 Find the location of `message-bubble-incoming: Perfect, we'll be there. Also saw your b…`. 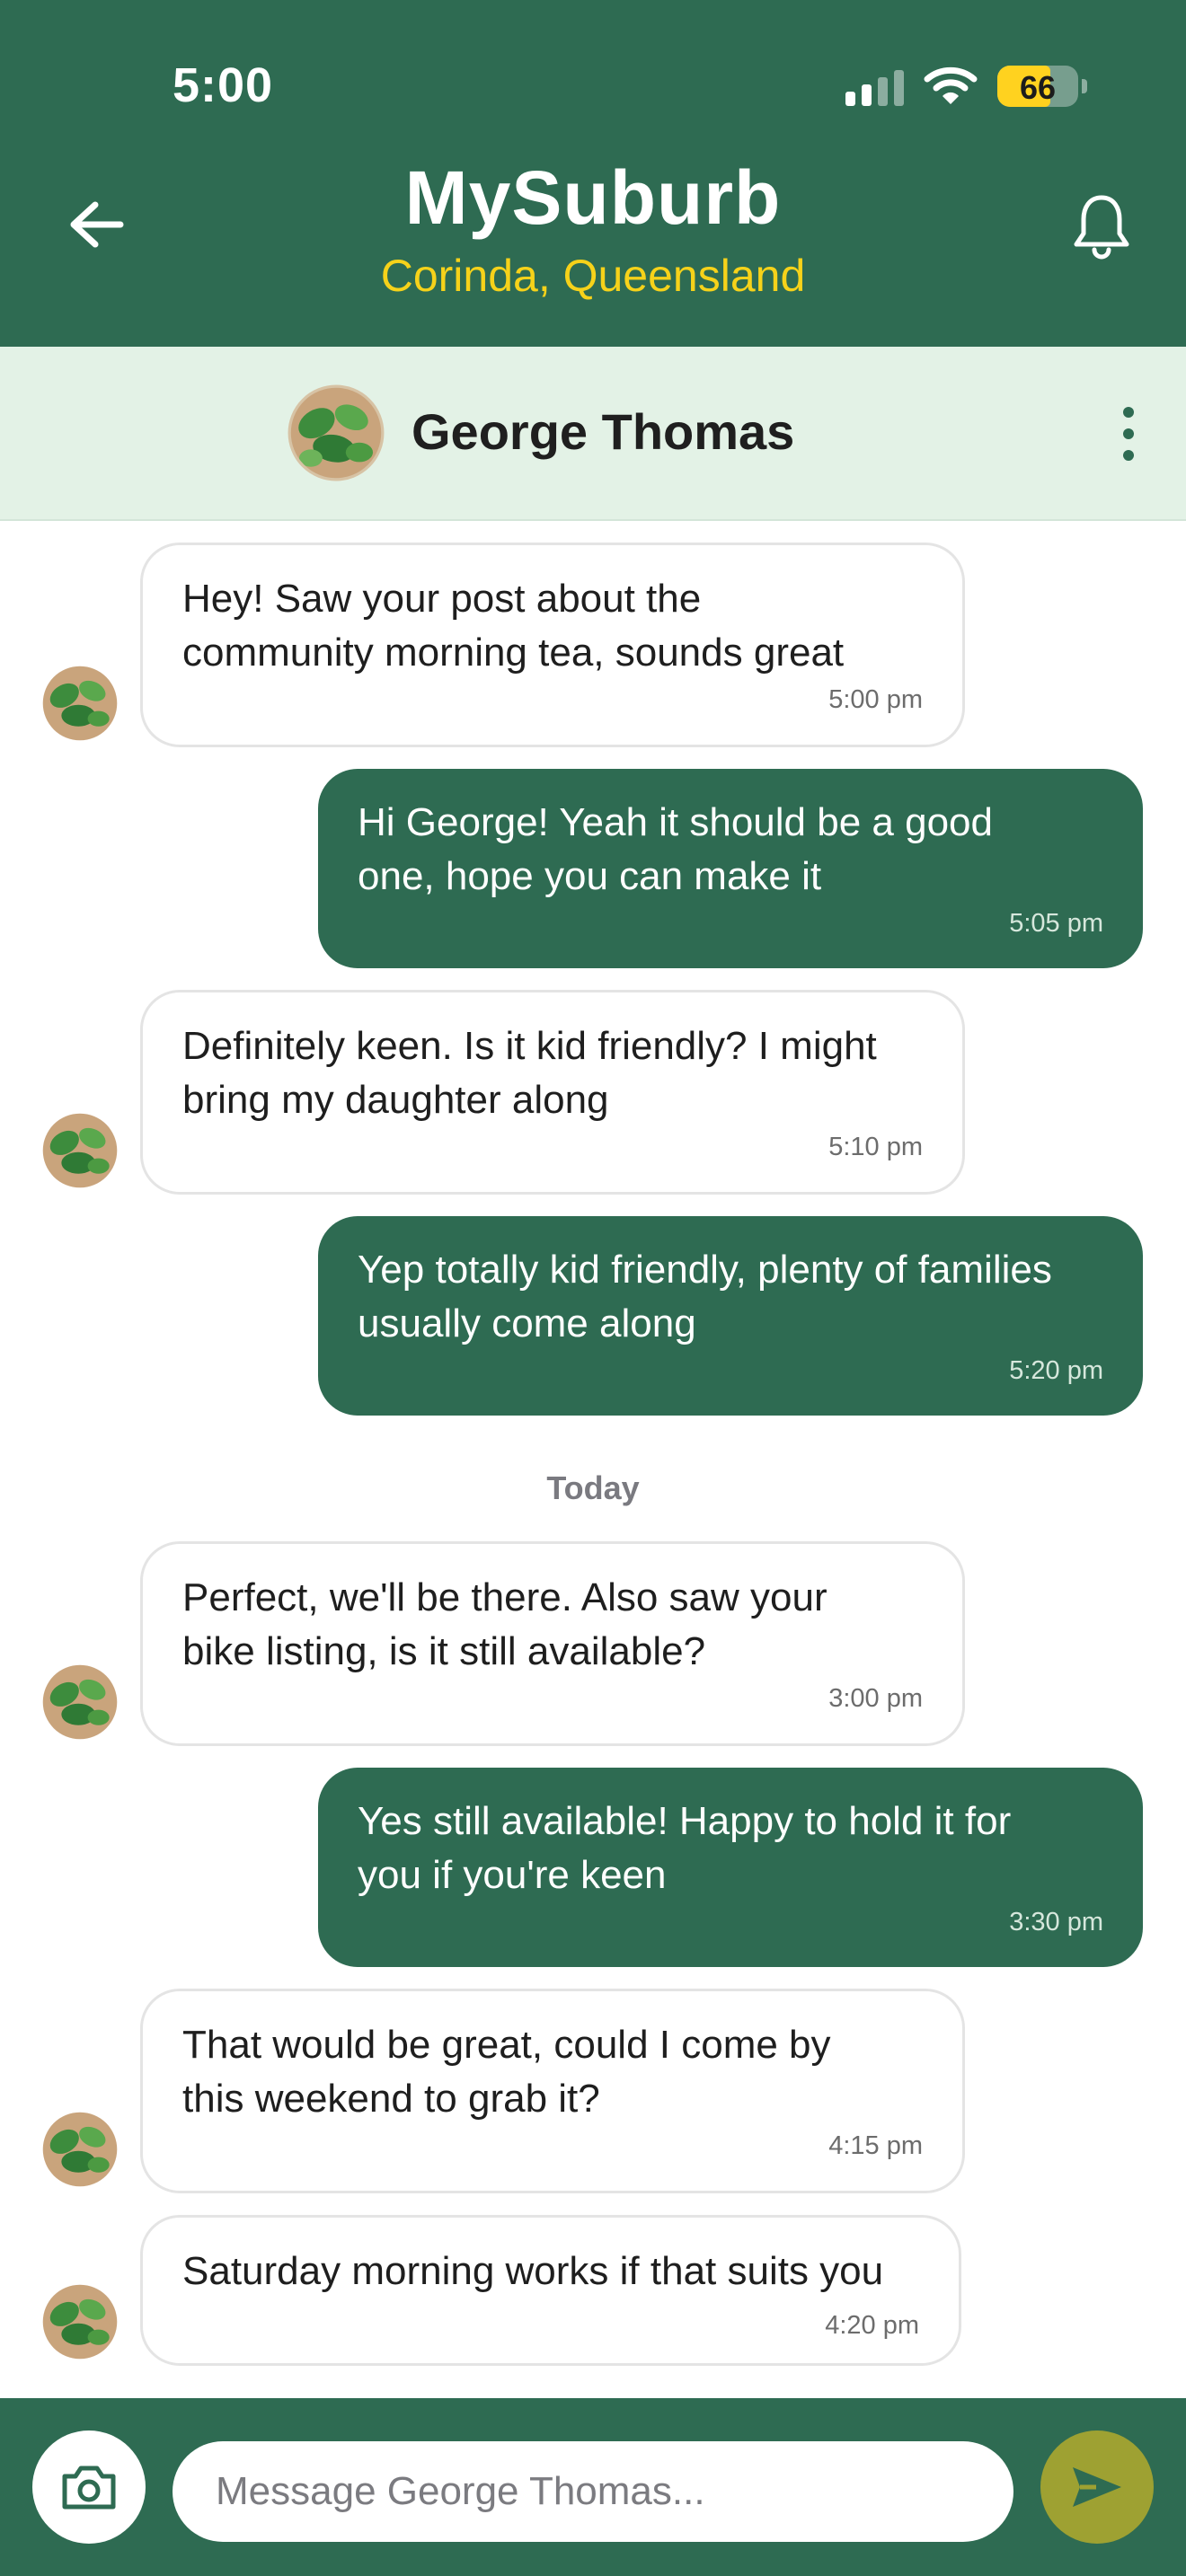

message-bubble-incoming: Perfect, we'll be there. Also saw your b… is located at coordinates (552, 1643).